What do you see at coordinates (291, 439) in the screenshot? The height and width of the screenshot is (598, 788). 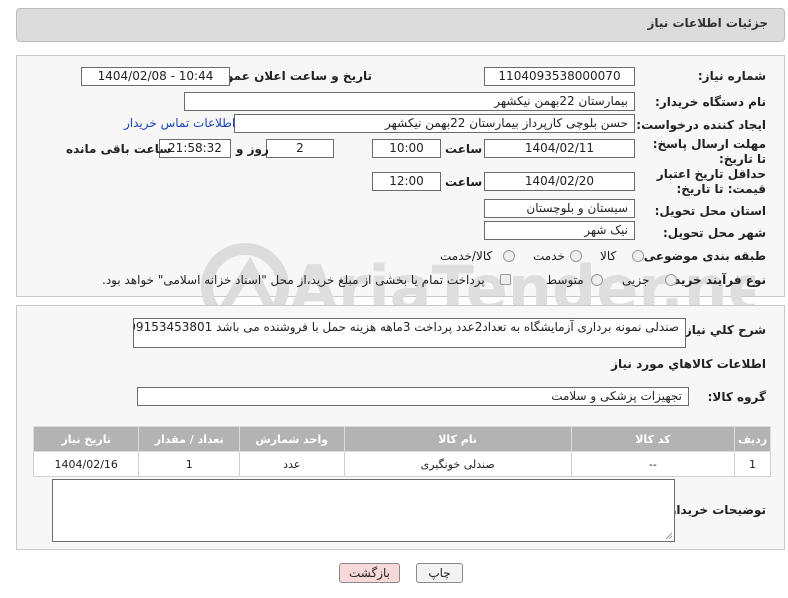 I see `col-unit: واحد شمارش` at bounding box center [291, 439].